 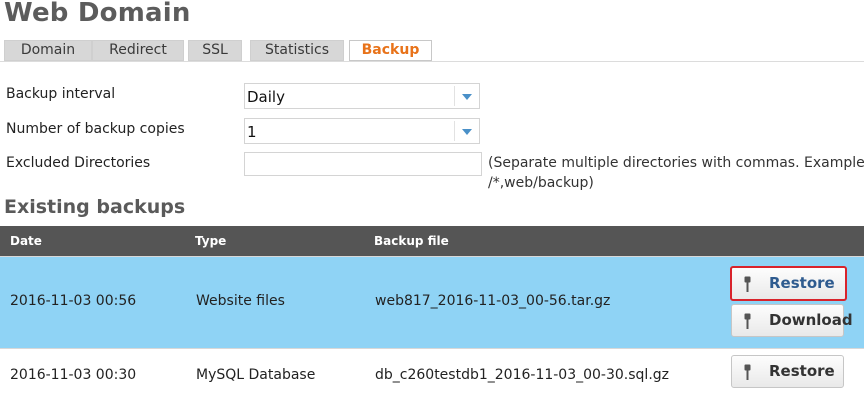 I want to click on tab-backup: Backup, so click(x=390, y=50).